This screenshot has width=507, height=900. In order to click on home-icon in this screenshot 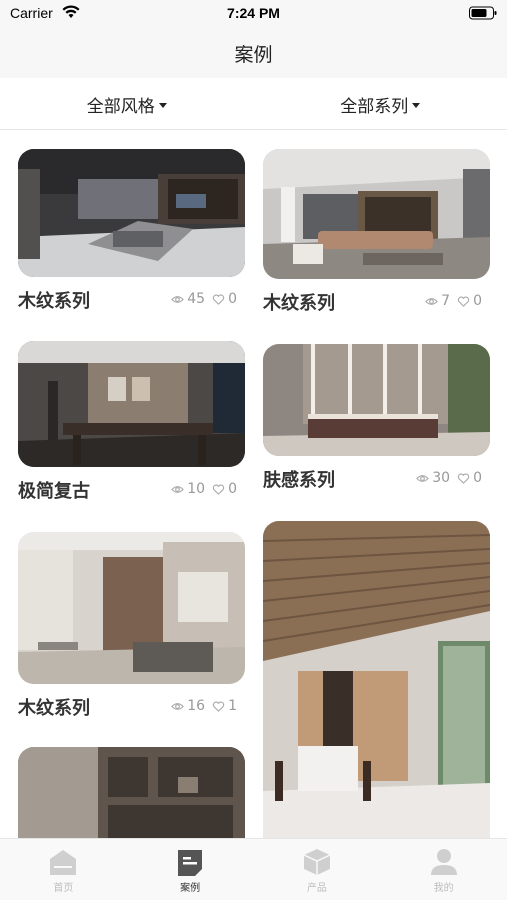, I will do `click(63, 862)`.